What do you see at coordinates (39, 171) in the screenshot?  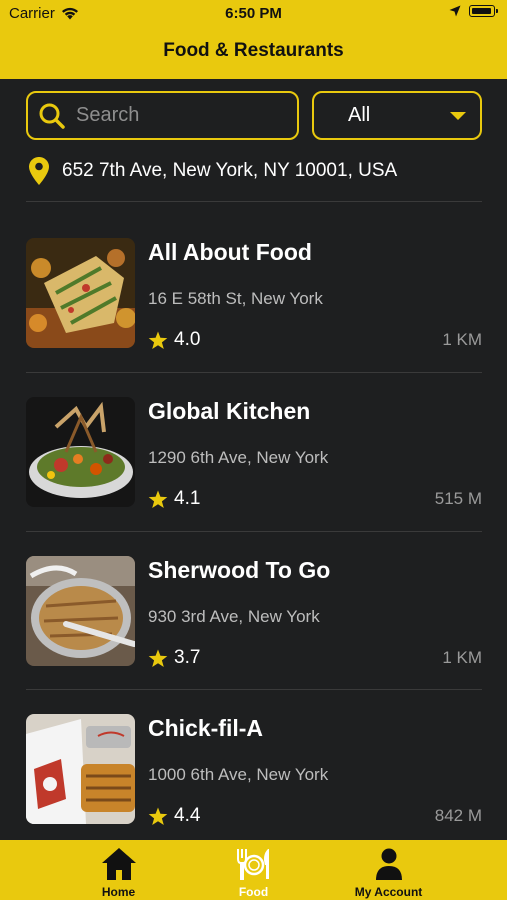 I see `location-pin-icon` at bounding box center [39, 171].